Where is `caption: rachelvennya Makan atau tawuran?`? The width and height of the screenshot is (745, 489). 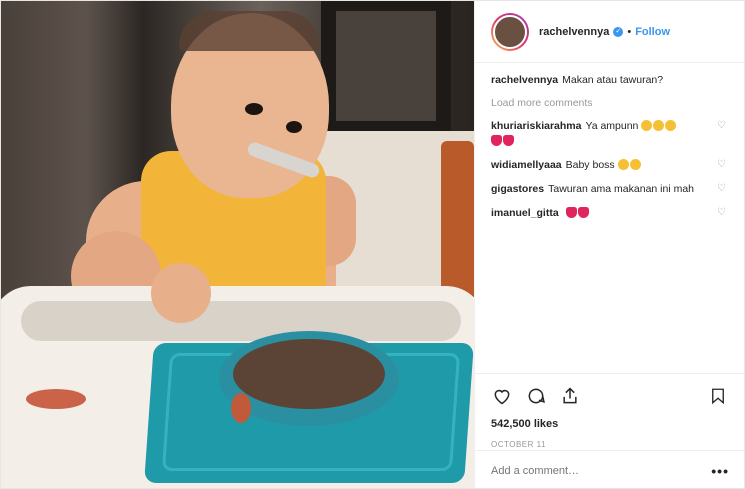
caption: rachelvennya Makan atau tawuran? is located at coordinates (609, 80).